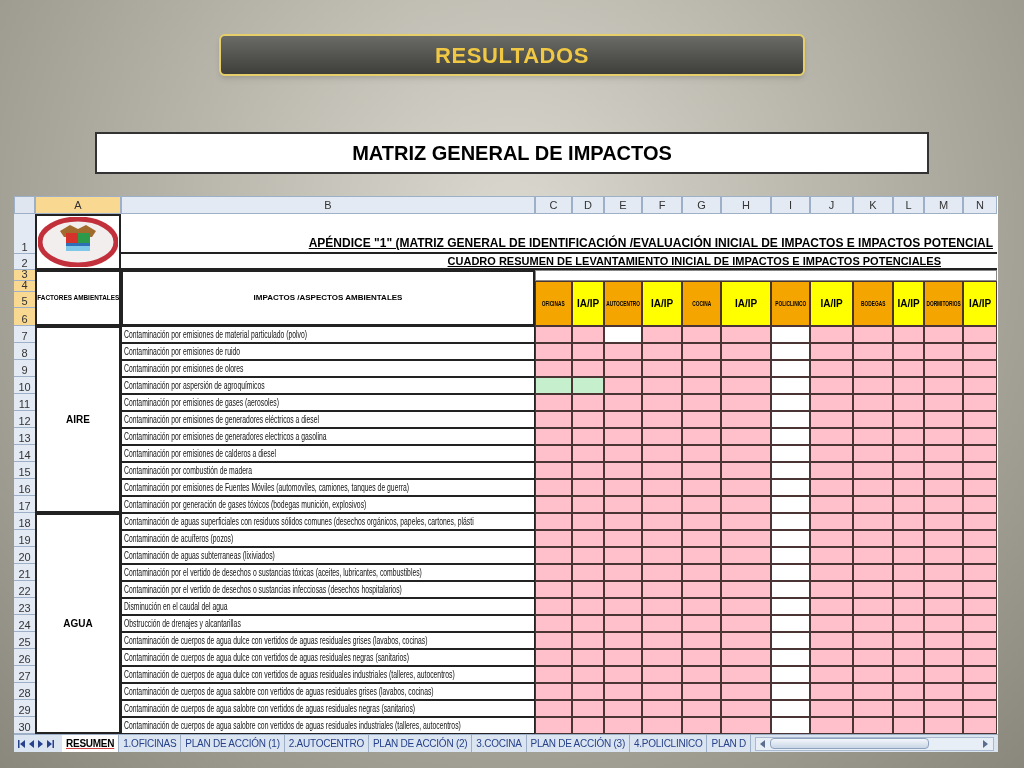 The image size is (1024, 768). Describe the element at coordinates (31, 743) in the screenshot. I see `previous-sheet-icon` at that location.